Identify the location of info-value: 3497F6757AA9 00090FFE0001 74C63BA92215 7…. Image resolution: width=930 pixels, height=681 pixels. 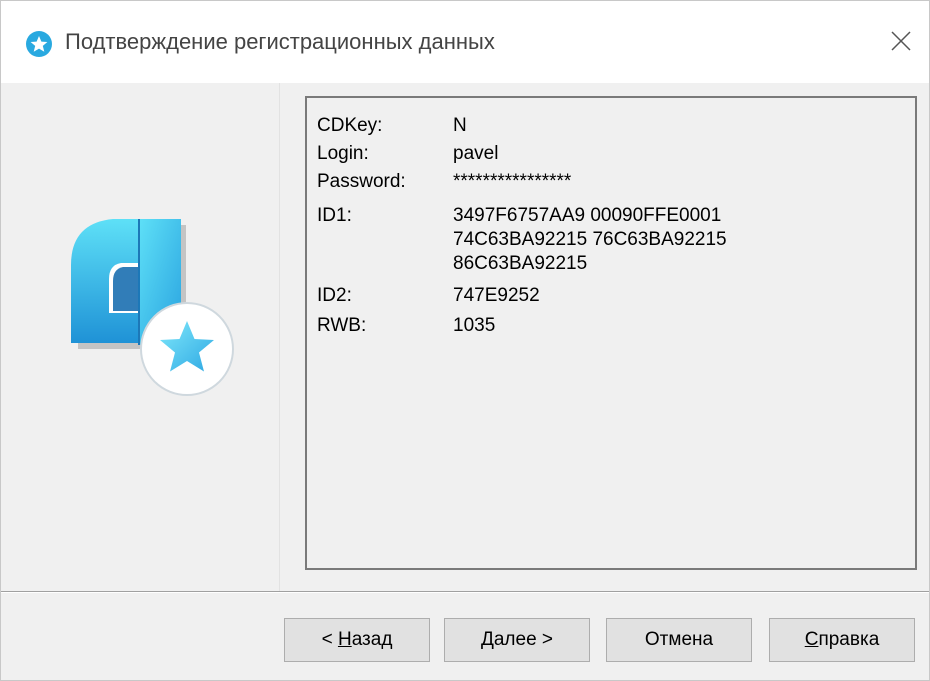
(590, 239).